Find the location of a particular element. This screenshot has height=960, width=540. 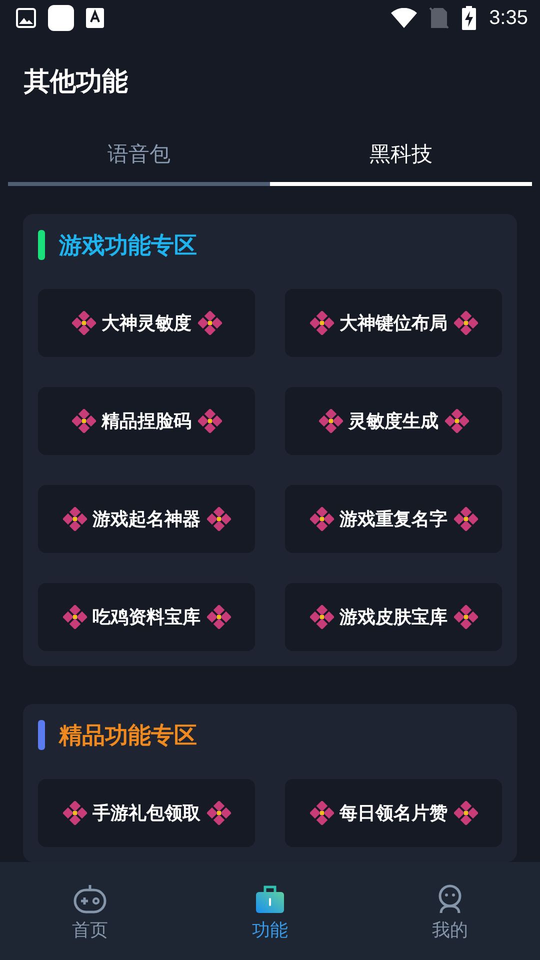

nav-label: 我的 is located at coordinates (450, 930).